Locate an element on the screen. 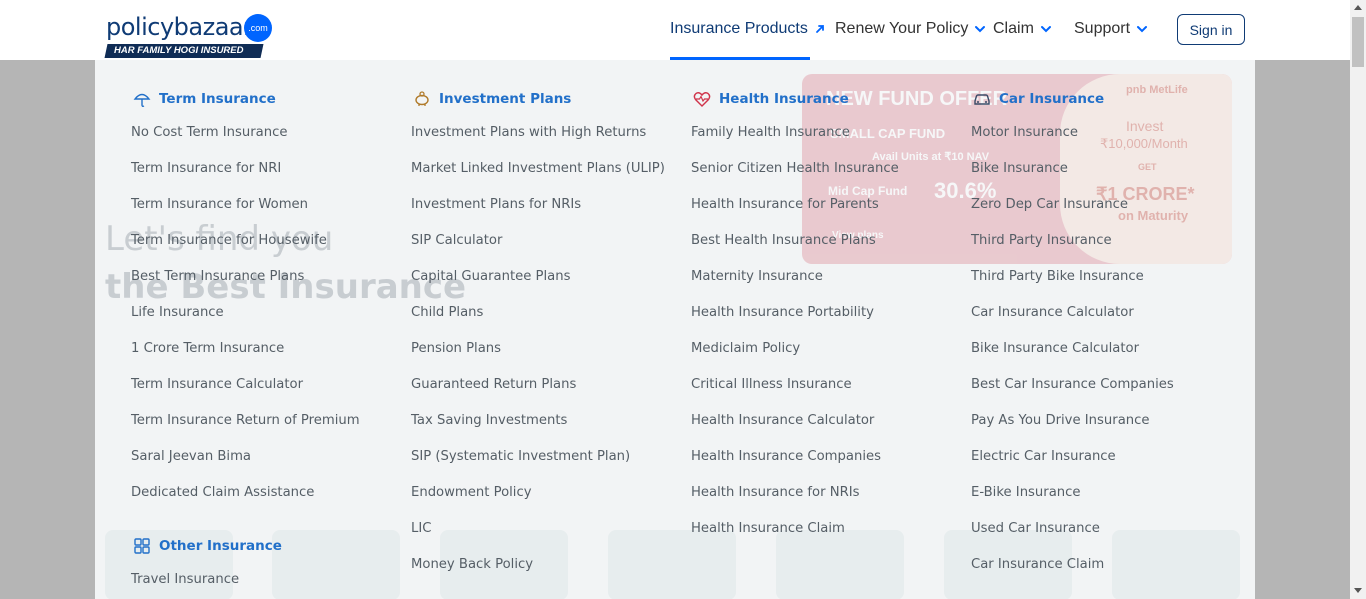 The height and width of the screenshot is (599, 1366). menu-link: Term Insurance Return of Premium is located at coordinates (266, 429).